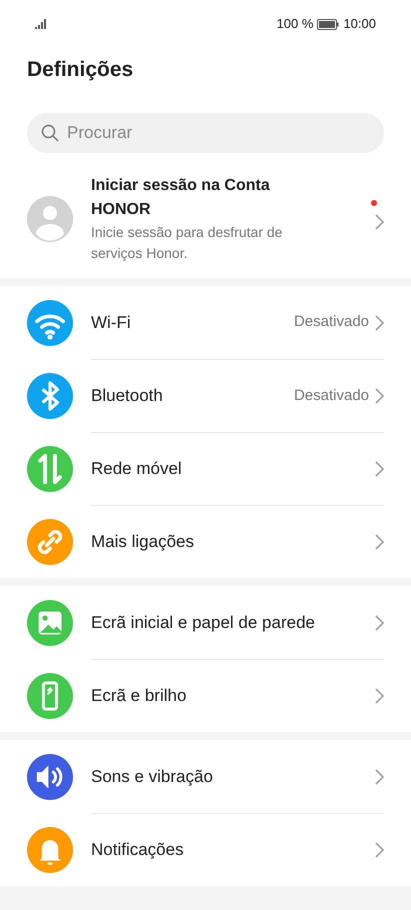 The image size is (411, 910). Describe the element at coordinates (50, 219) in the screenshot. I see `avatar-icon` at that location.